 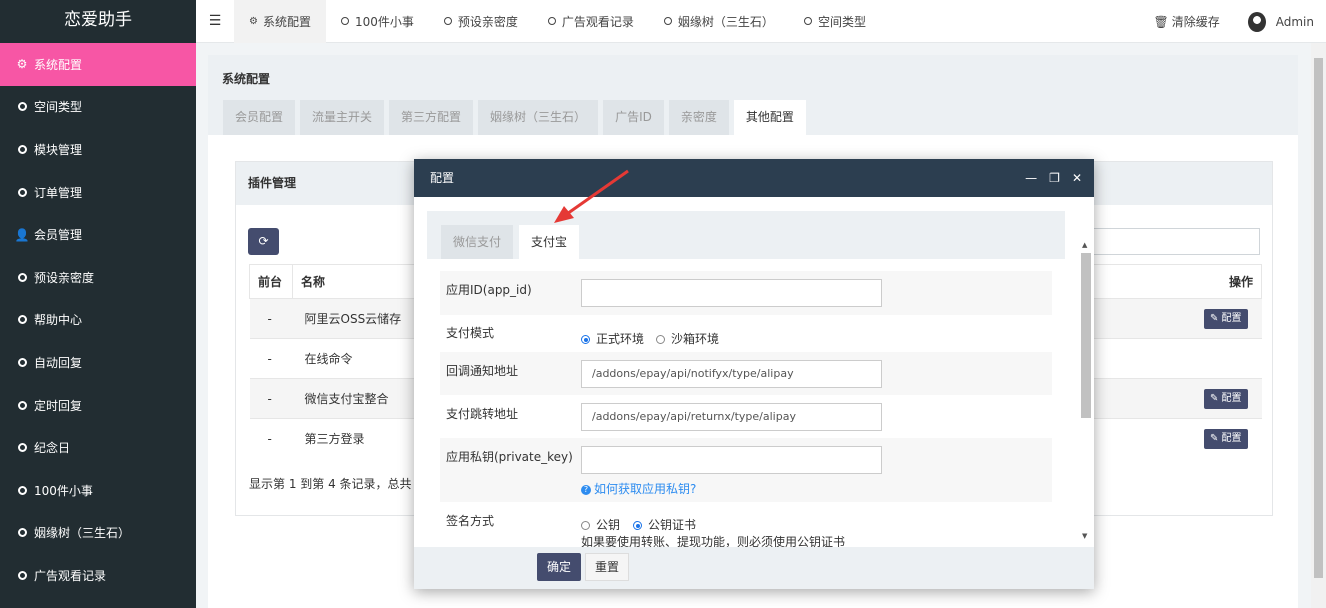 I want to click on scroll-down-icon: ▼, so click(x=1084, y=536).